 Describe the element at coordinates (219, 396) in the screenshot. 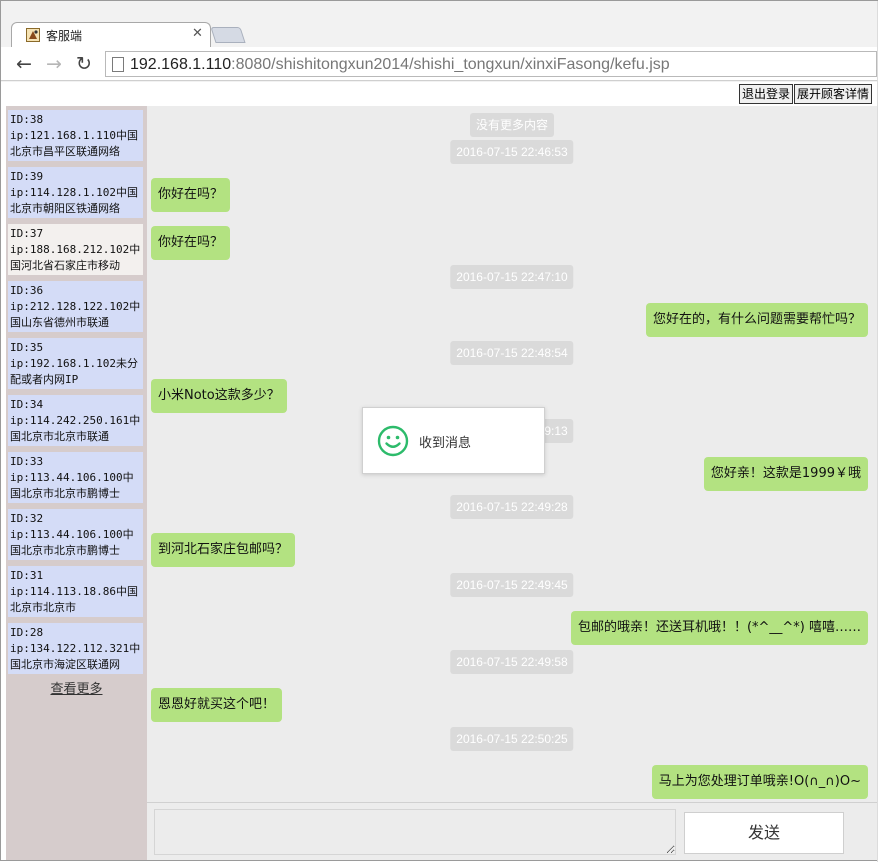

I see `customer-message: 小米Noto这款多少？` at that location.